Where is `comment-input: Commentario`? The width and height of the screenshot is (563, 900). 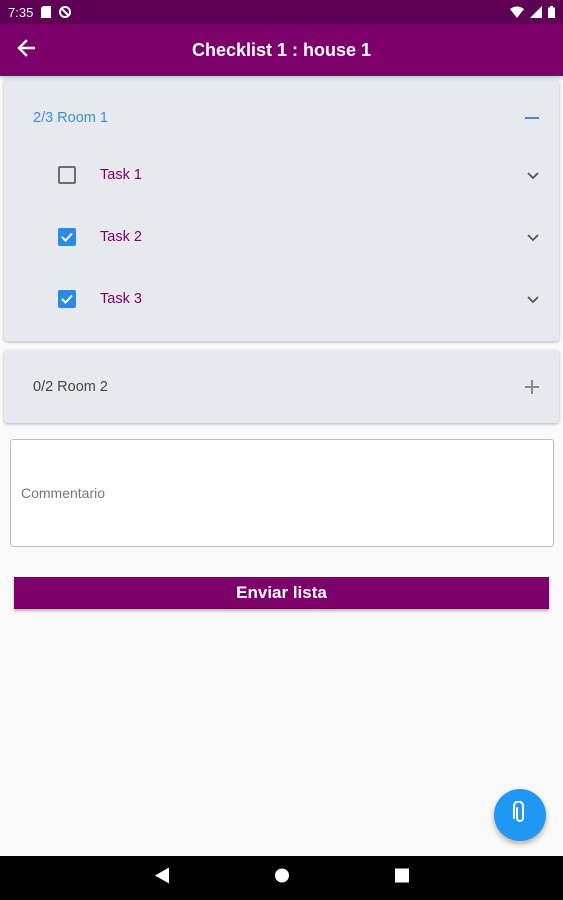 comment-input: Commentario is located at coordinates (282, 493).